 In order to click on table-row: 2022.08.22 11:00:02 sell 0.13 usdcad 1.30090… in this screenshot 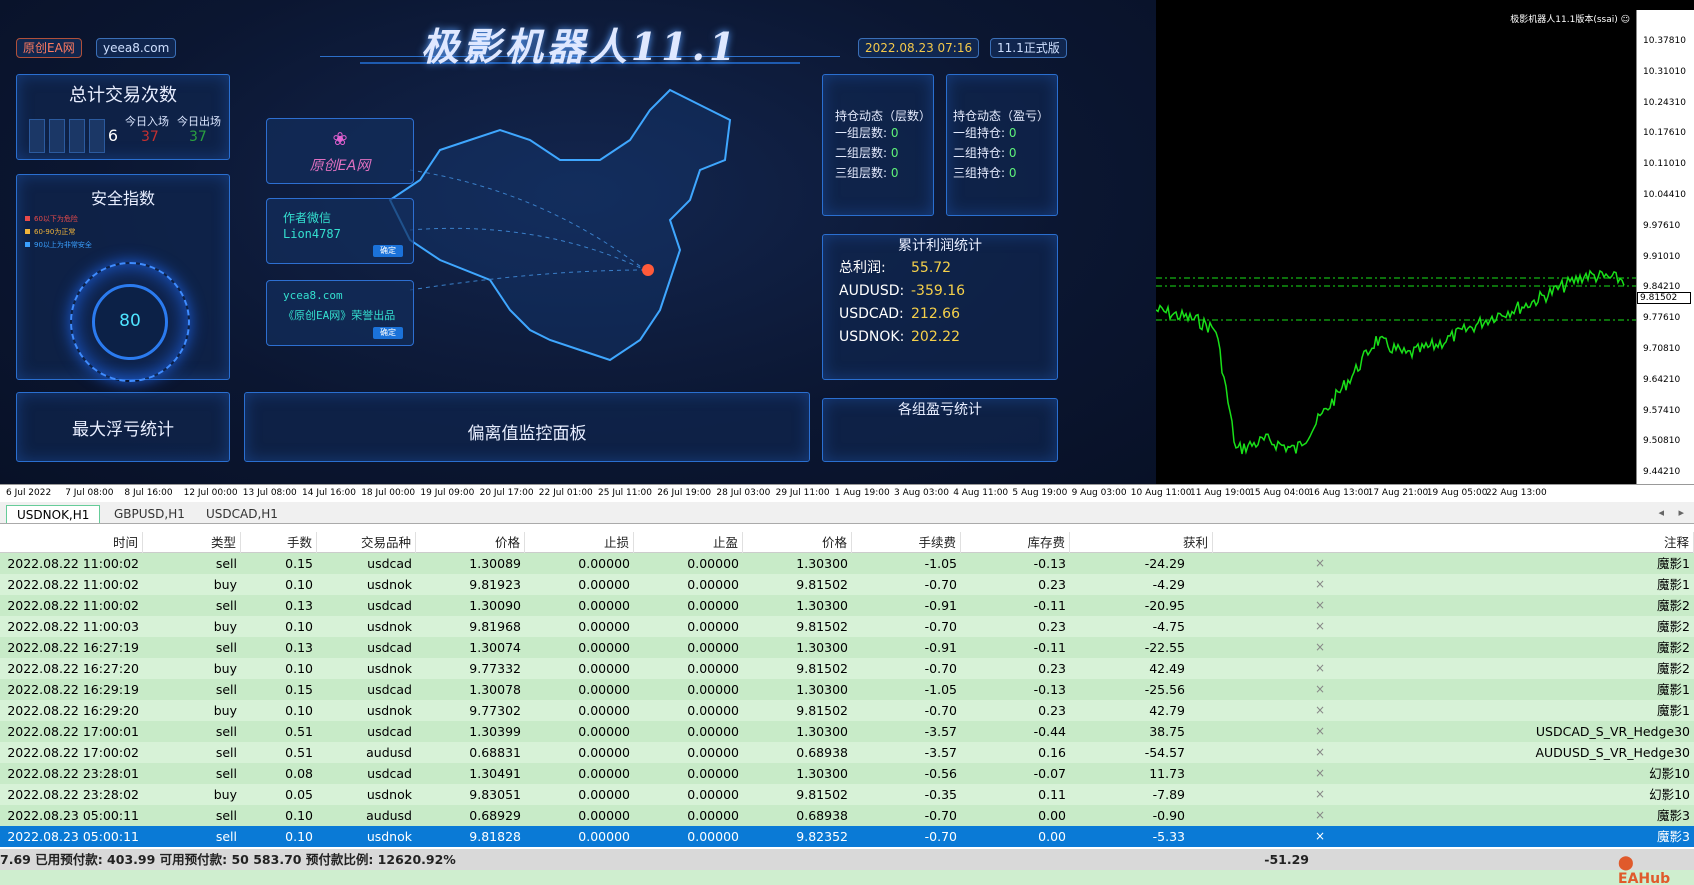, I will do `click(847, 605)`.